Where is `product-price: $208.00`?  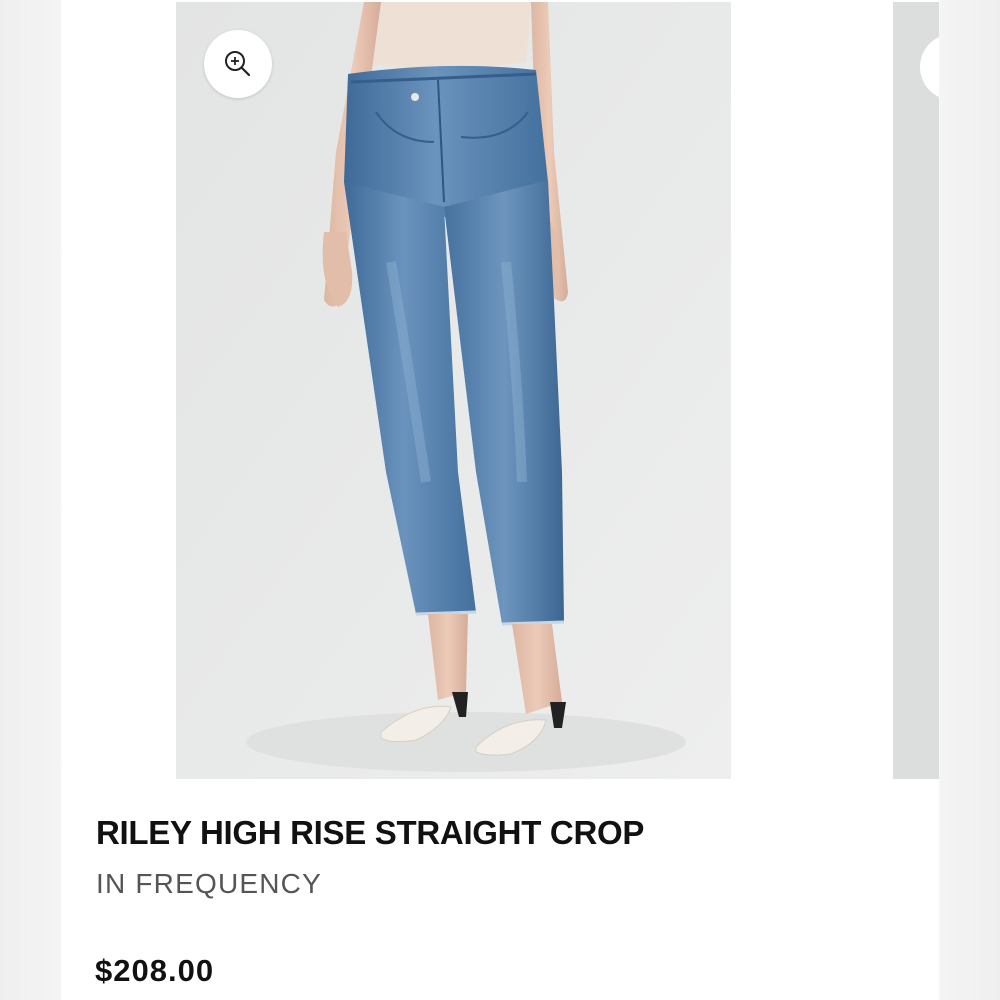
product-price: $208.00 is located at coordinates (155, 970).